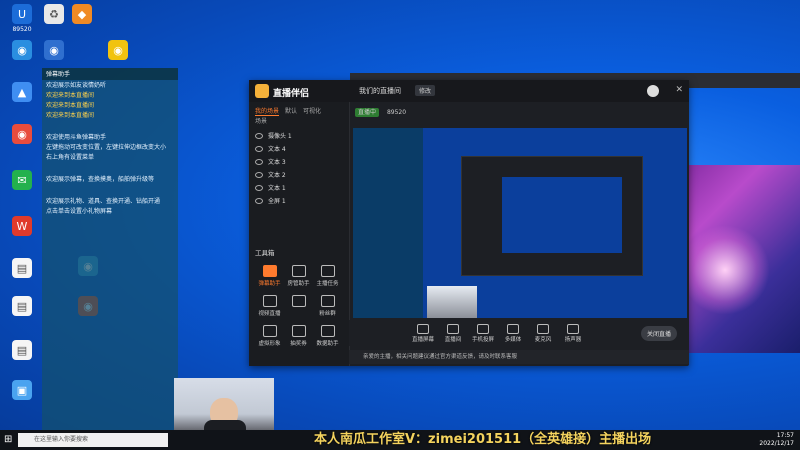 The image size is (800, 450). What do you see at coordinates (261, 120) in the screenshot?
I see `tab-scene: 场景` at bounding box center [261, 120].